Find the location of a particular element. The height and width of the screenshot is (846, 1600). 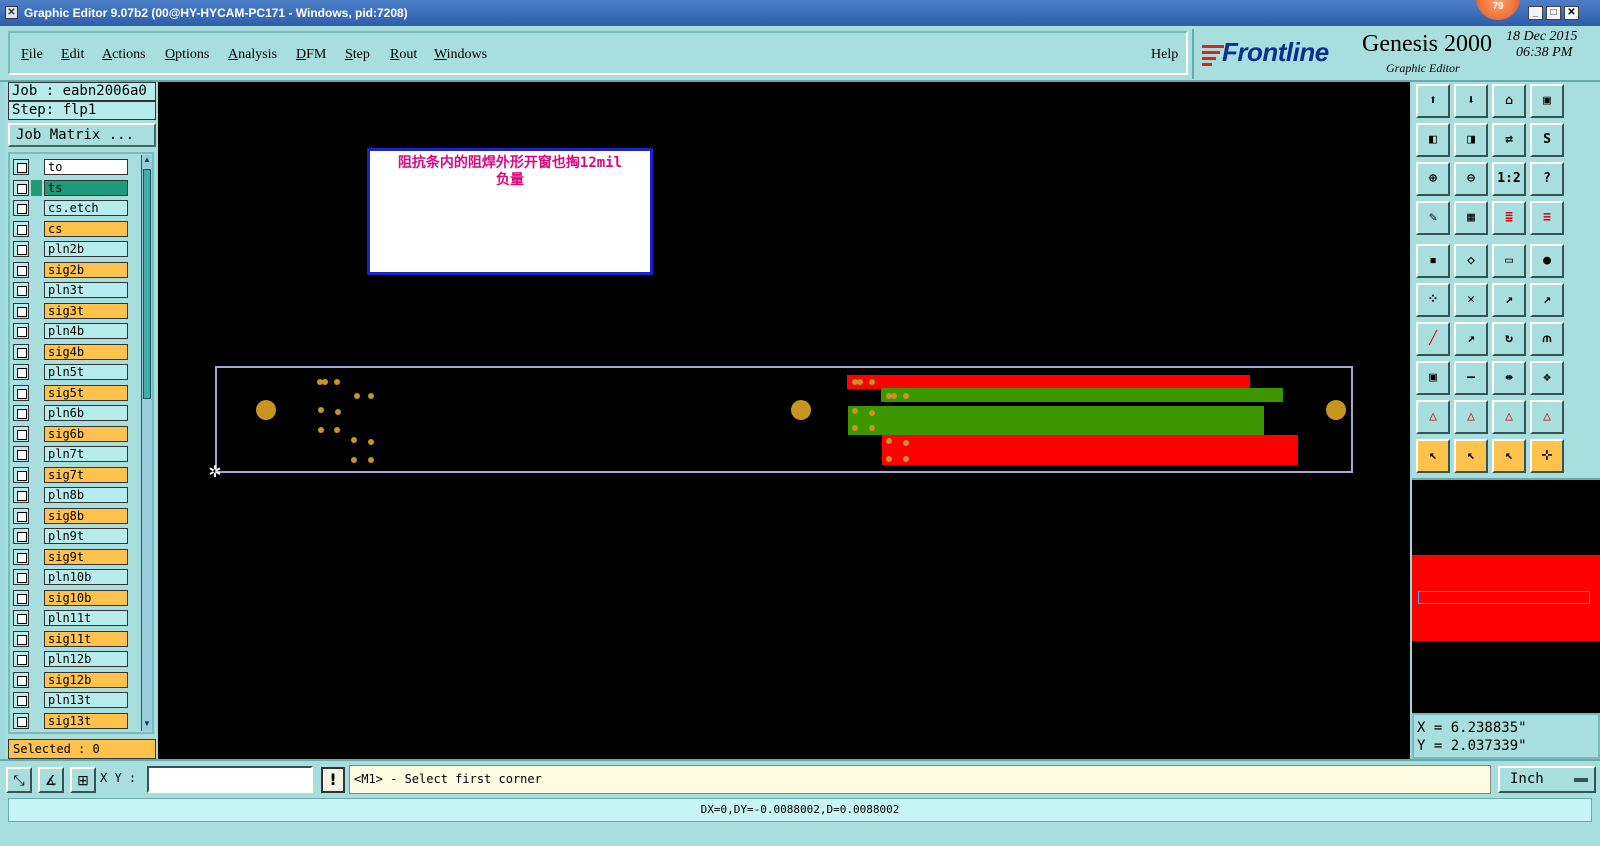

window-icon: ▣ is located at coordinates (1547, 101).